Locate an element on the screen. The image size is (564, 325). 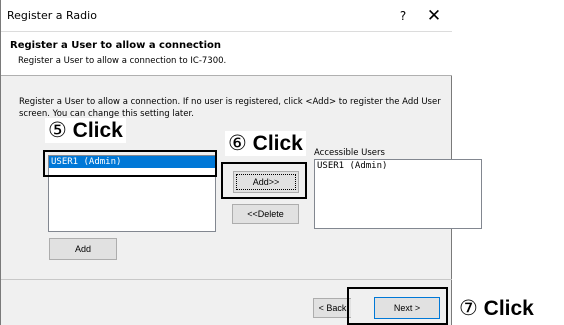
step6-number: ⑥ is located at coordinates (237, 143).